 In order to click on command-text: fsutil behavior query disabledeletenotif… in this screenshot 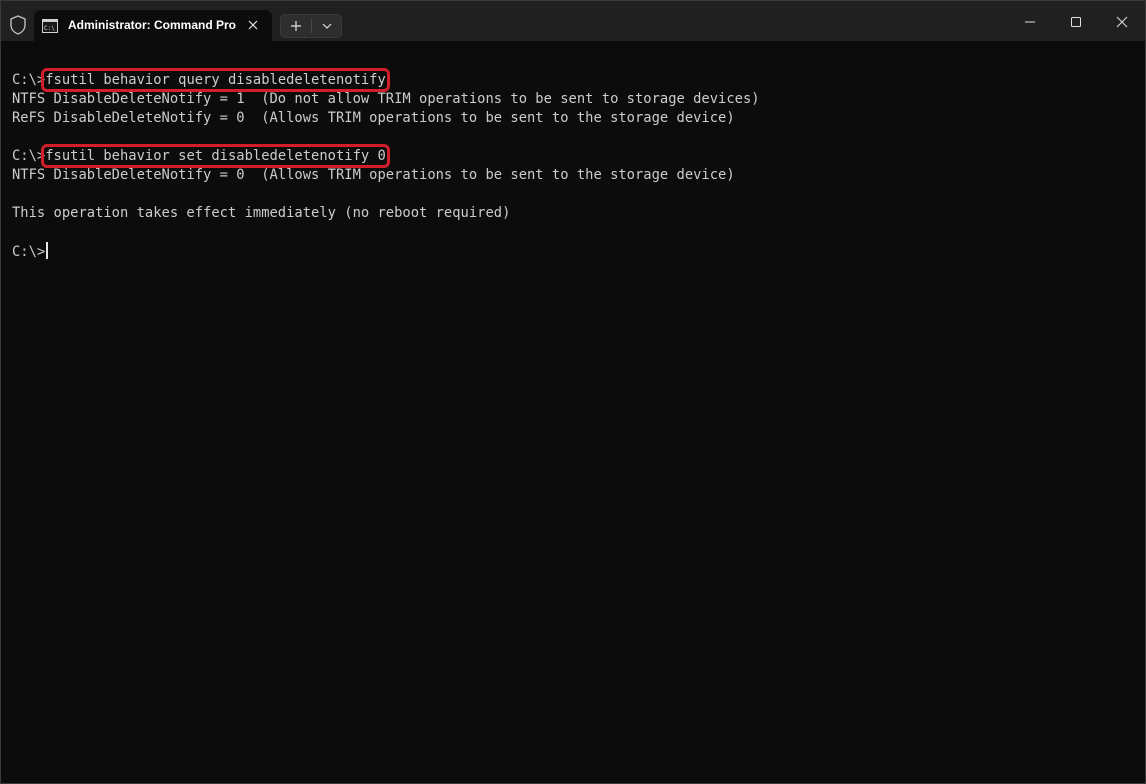, I will do `click(215, 80)`.